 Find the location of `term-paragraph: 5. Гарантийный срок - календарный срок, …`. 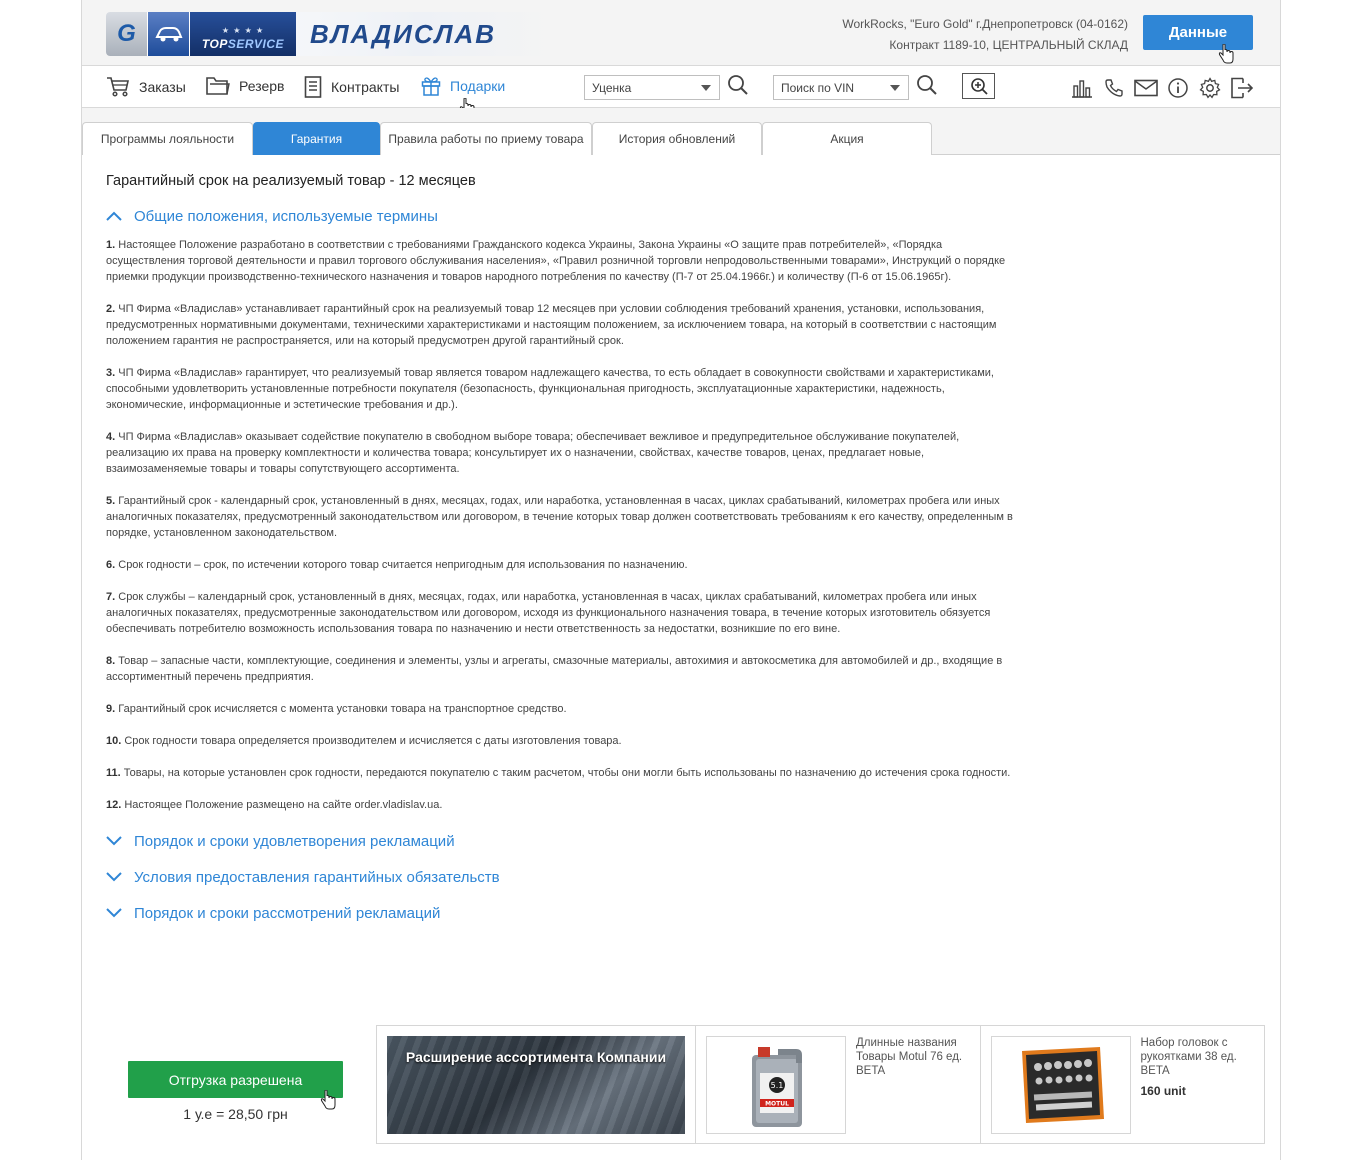

term-paragraph: 5. Гарантийный срок - календарный срок, … is located at coordinates (561, 517).